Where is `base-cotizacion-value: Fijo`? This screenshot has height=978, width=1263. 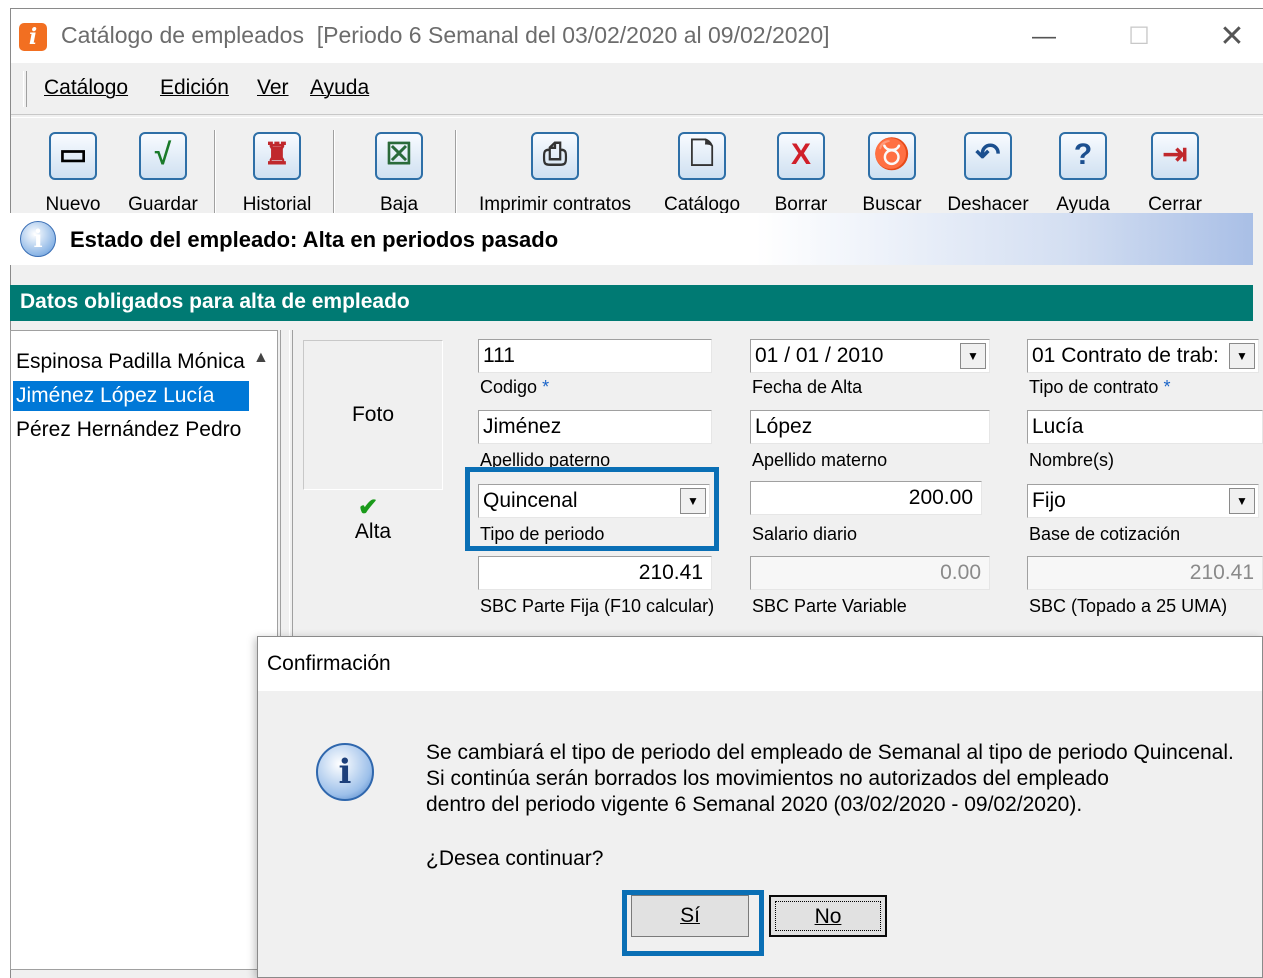
base-cotizacion-value: Fijo is located at coordinates (1049, 500).